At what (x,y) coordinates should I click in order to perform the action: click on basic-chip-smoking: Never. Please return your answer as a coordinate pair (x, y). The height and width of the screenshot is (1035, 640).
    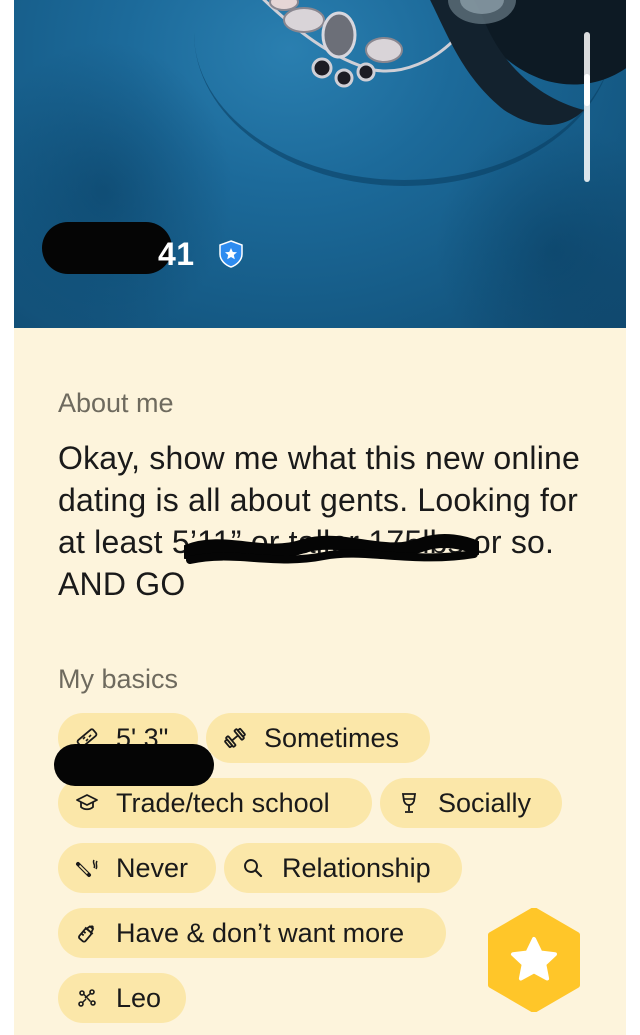
    Looking at the image, I should click on (137, 868).